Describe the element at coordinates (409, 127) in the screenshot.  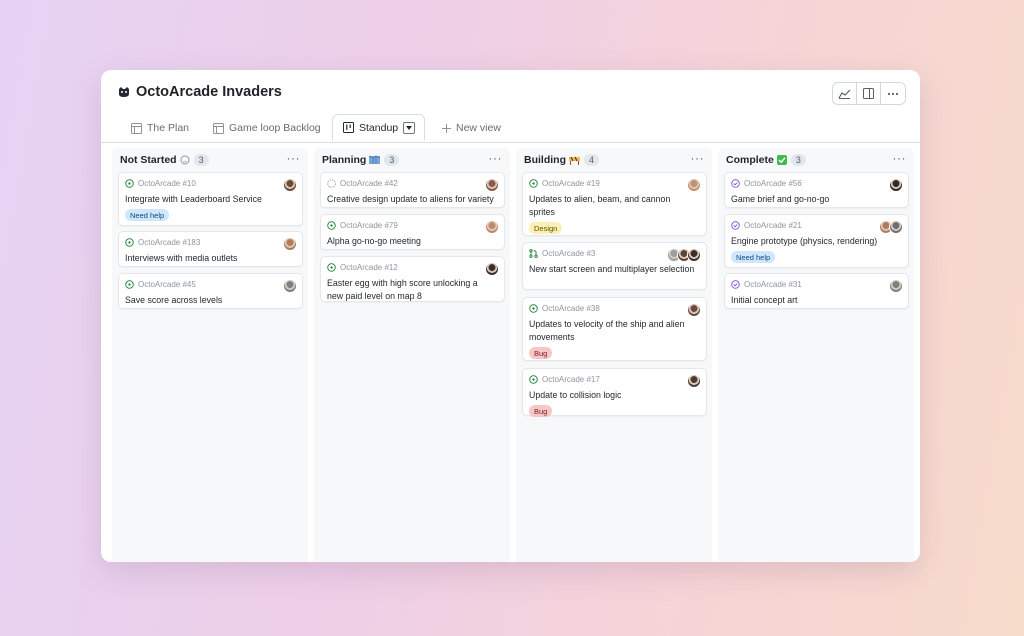
I see `view-options-button` at that location.